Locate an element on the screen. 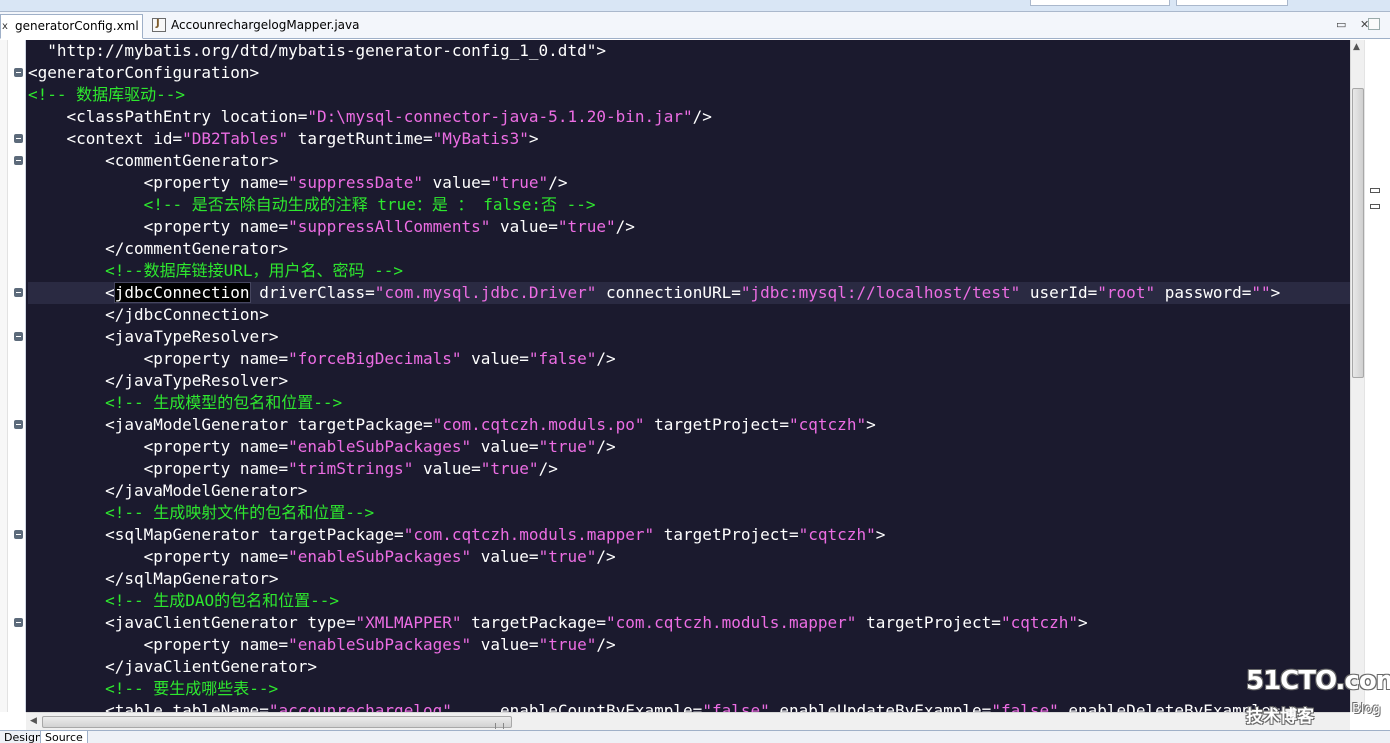 The height and width of the screenshot is (743, 1390). code-token: "accounrechargelog" is located at coordinates (360, 706).